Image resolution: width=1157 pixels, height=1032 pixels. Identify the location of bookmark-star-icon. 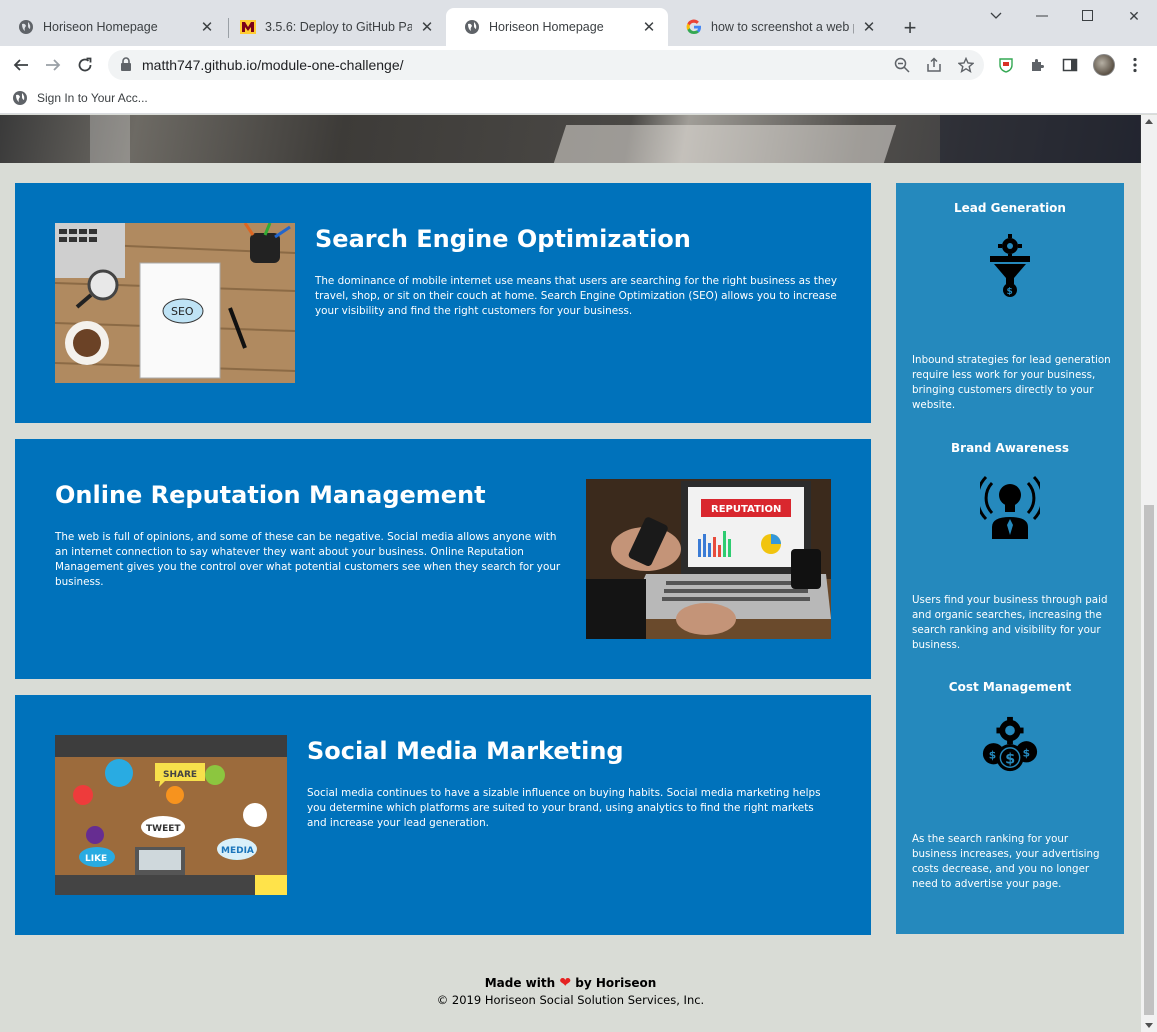
(966, 65).